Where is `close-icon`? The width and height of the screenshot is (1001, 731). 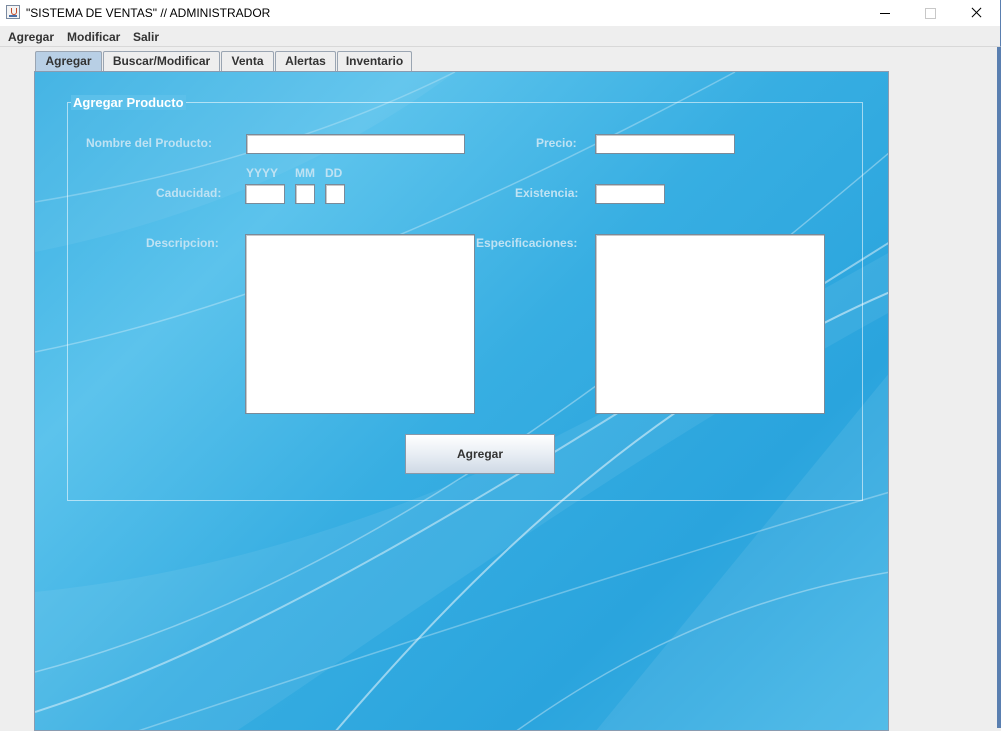
close-icon is located at coordinates (977, 13).